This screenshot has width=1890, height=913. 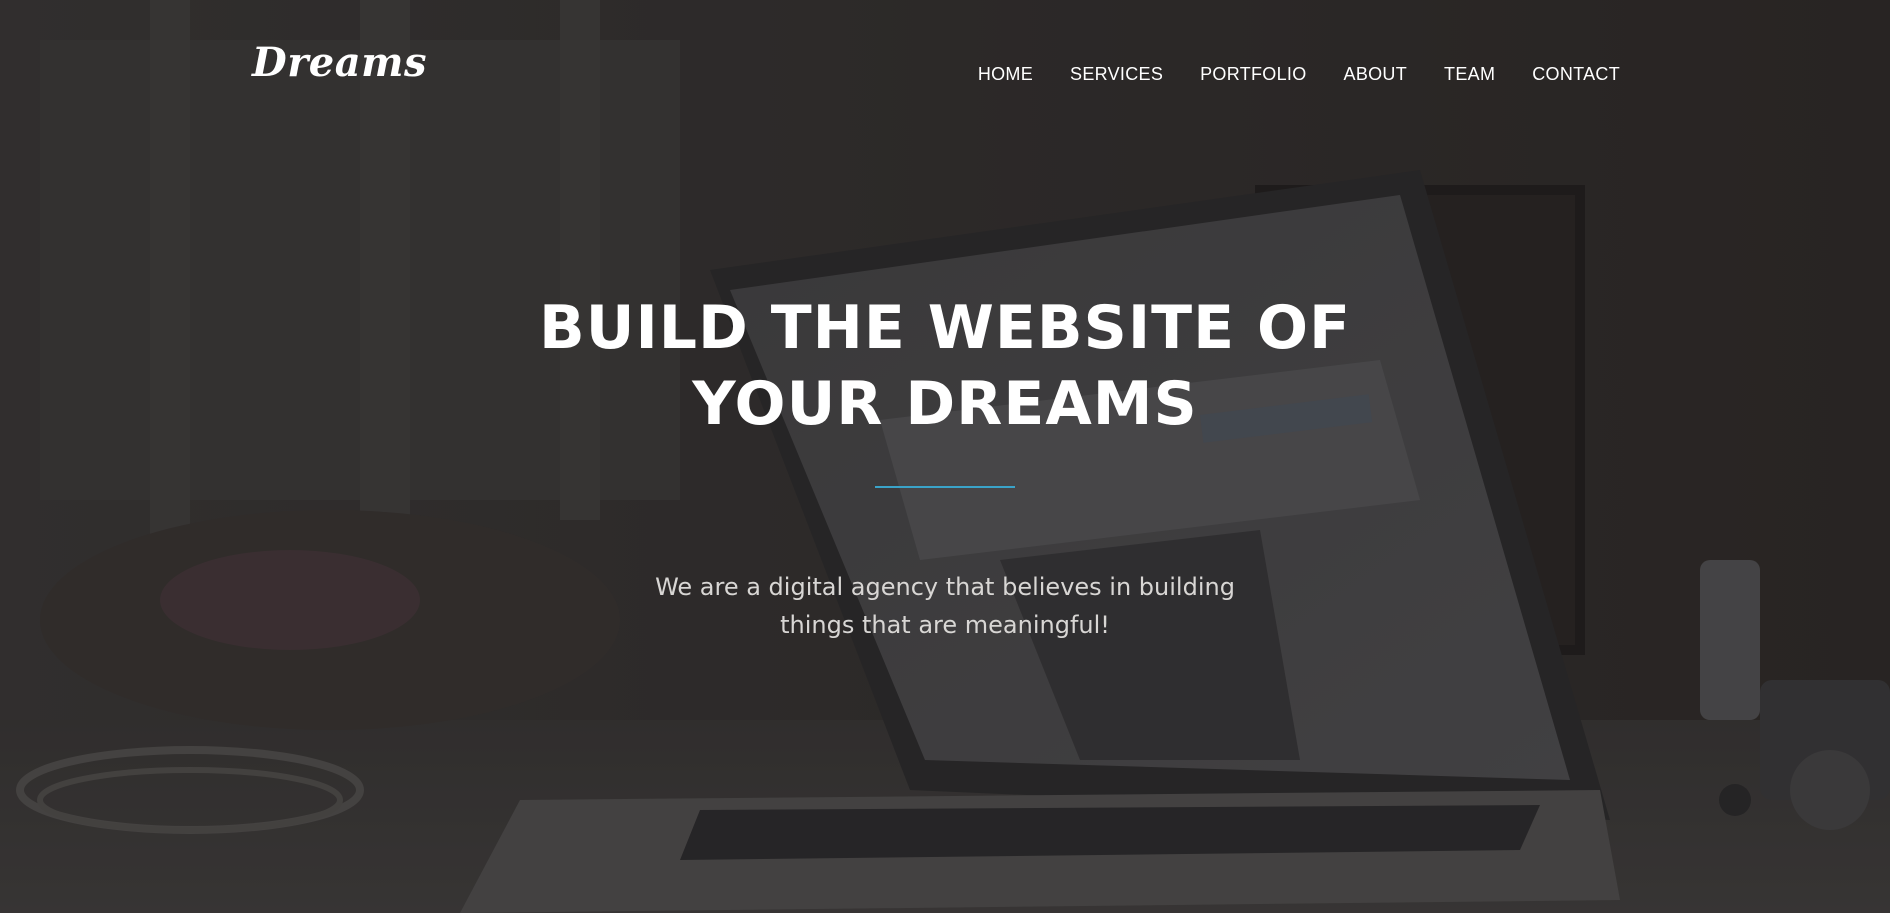 What do you see at coordinates (945, 404) in the screenshot?
I see `hero-title-line-2: YOUR DREAMS` at bounding box center [945, 404].